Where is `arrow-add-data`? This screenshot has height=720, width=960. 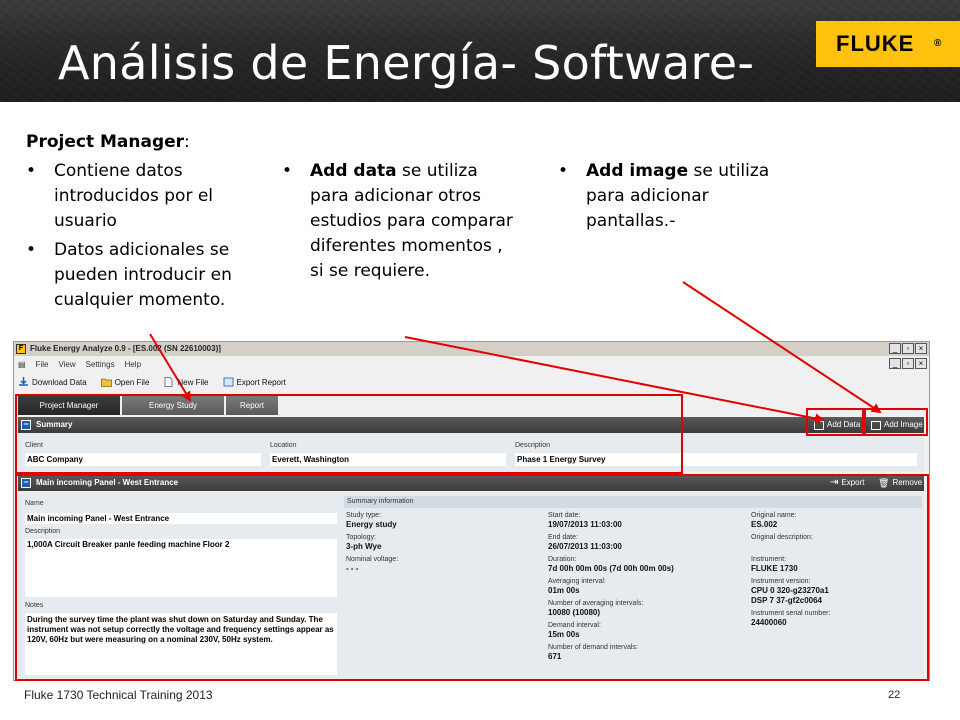
arrow-add-data is located at coordinates (614, 380).